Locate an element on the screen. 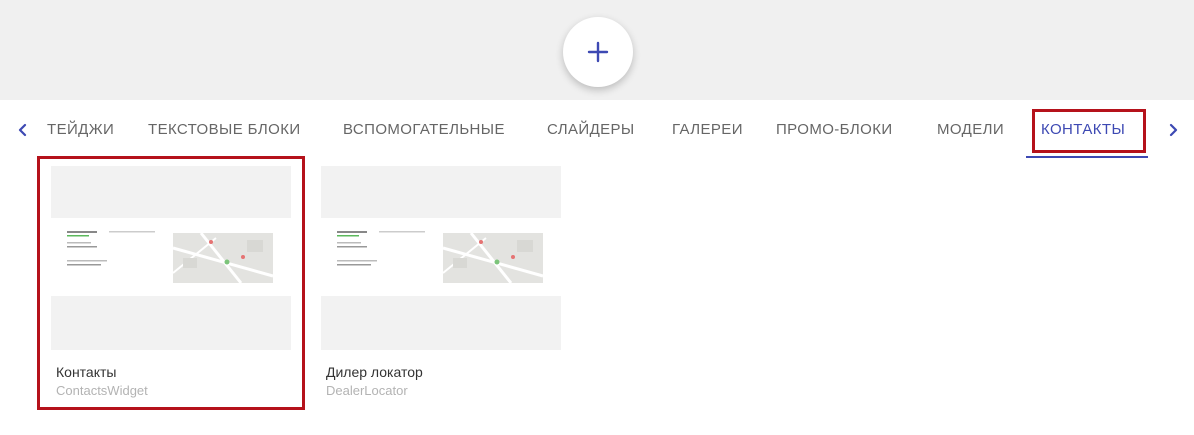 The width and height of the screenshot is (1194, 435). tab-teaser: ТЕЙДЖИ is located at coordinates (80, 130).